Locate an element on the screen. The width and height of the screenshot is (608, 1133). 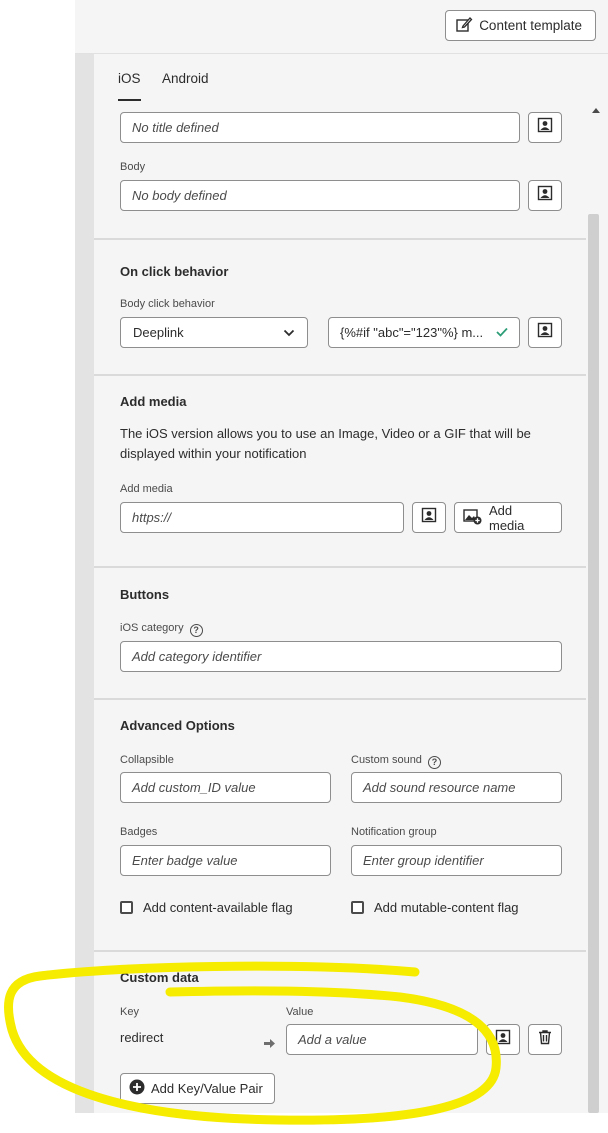
custom-data-heading: Custom data is located at coordinates (159, 977).